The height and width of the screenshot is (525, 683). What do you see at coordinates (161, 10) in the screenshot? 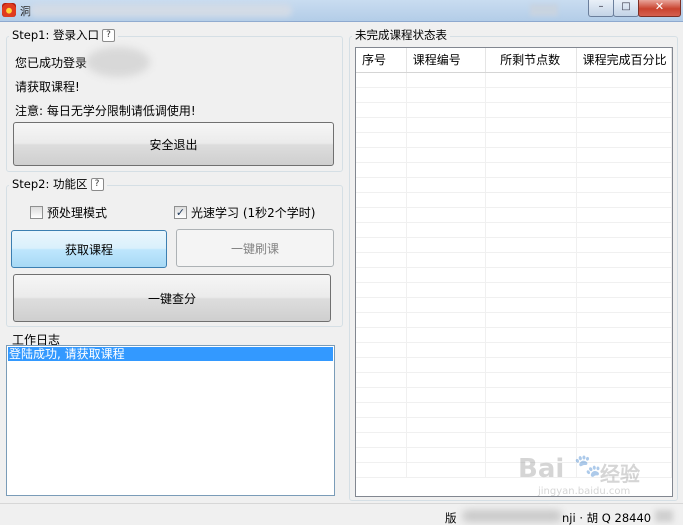
I see `redacted-title` at bounding box center [161, 10].